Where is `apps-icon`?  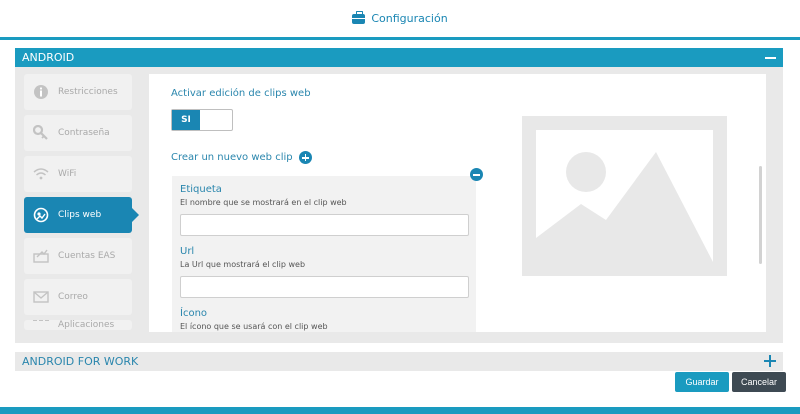 apps-icon is located at coordinates (41, 325).